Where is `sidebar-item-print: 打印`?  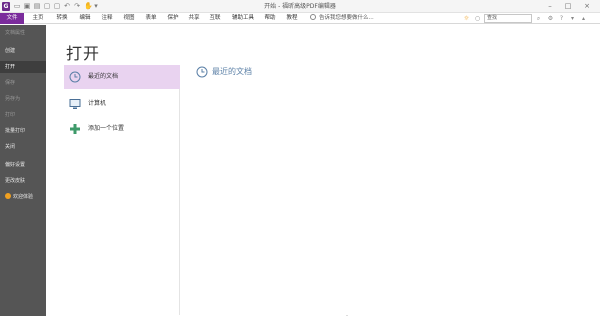
sidebar-item-print: 打印 is located at coordinates (23, 115).